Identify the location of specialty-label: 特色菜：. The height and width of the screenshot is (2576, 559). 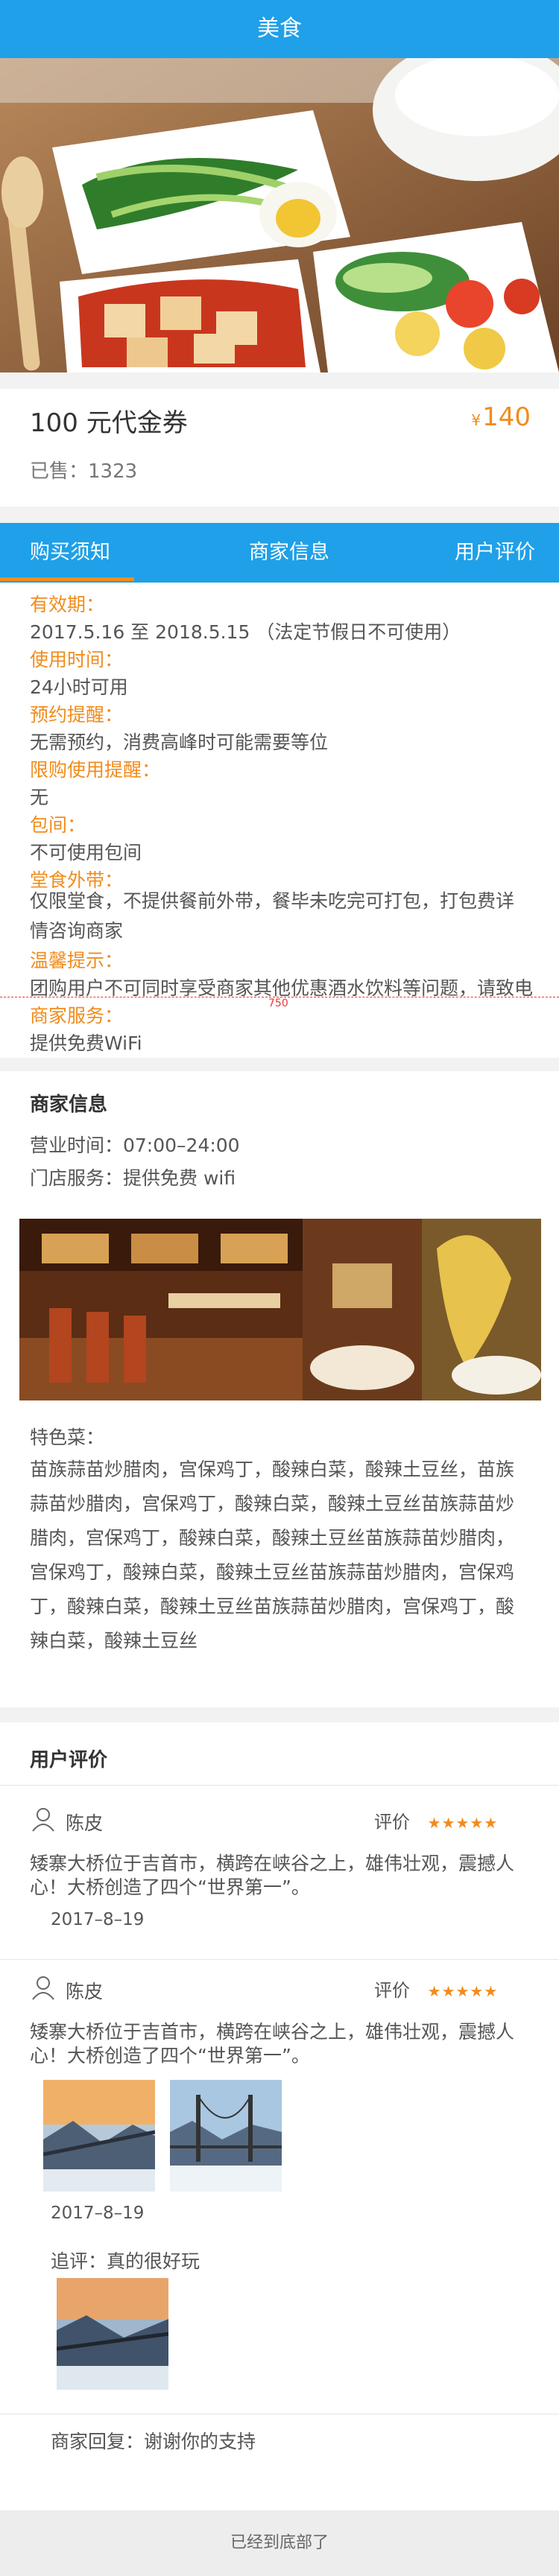
(67, 1437).